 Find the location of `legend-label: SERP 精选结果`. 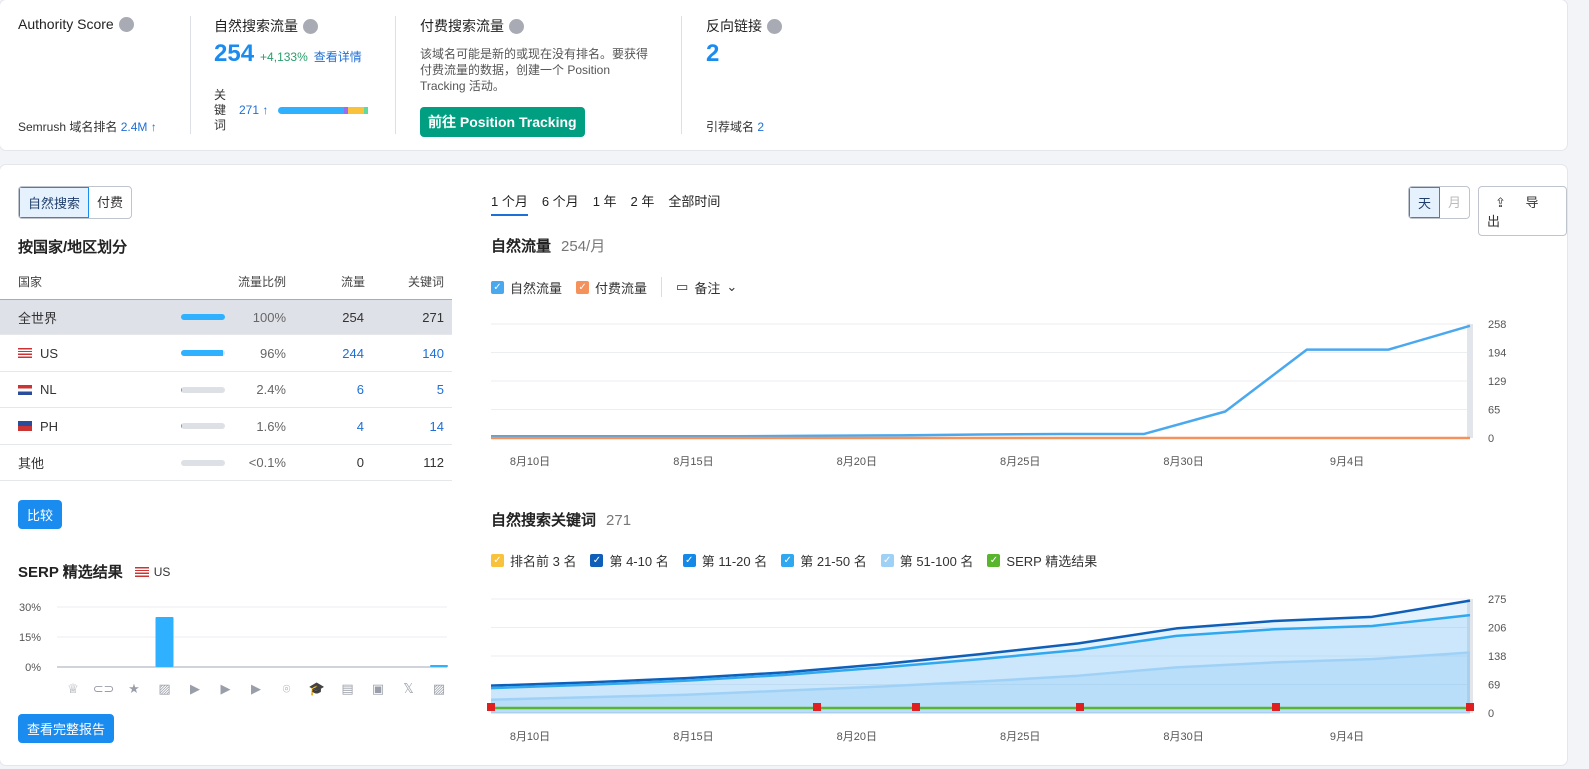

legend-label: SERP 精选结果 is located at coordinates (1052, 561).